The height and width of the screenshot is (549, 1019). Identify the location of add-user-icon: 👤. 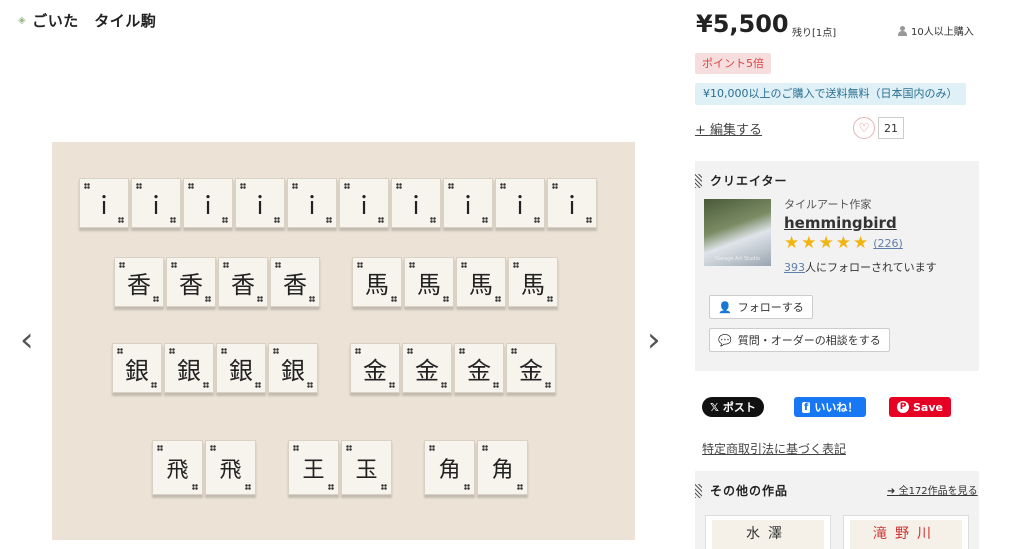
(725, 307).